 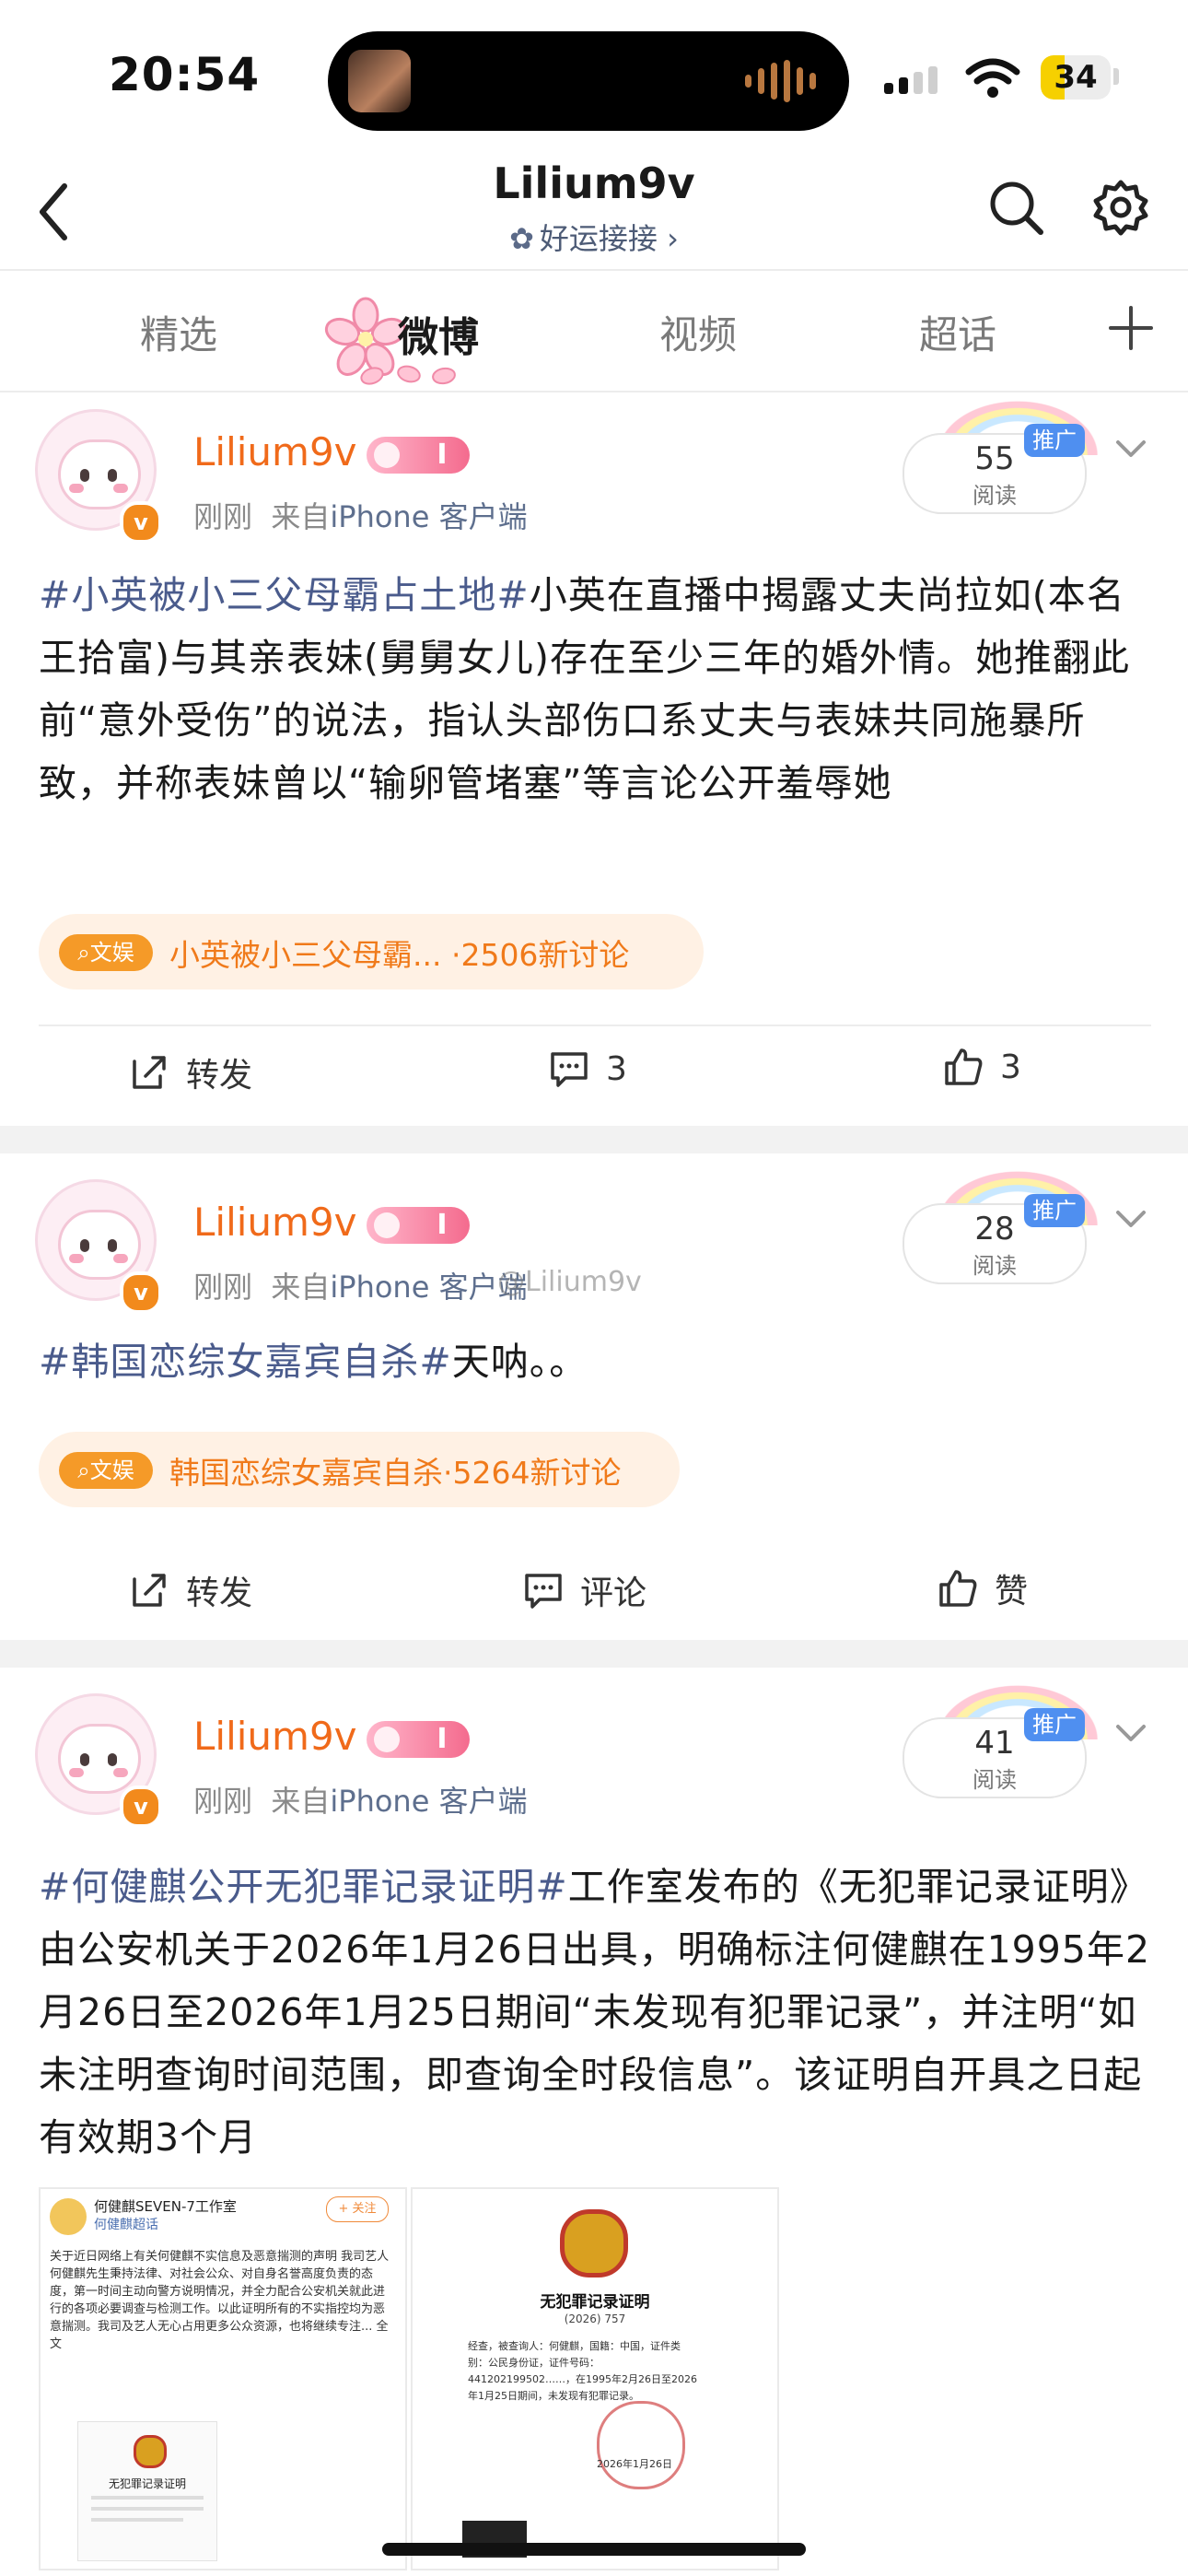 What do you see at coordinates (408, 375) in the screenshot?
I see `tab-active-petals-icon` at bounding box center [408, 375].